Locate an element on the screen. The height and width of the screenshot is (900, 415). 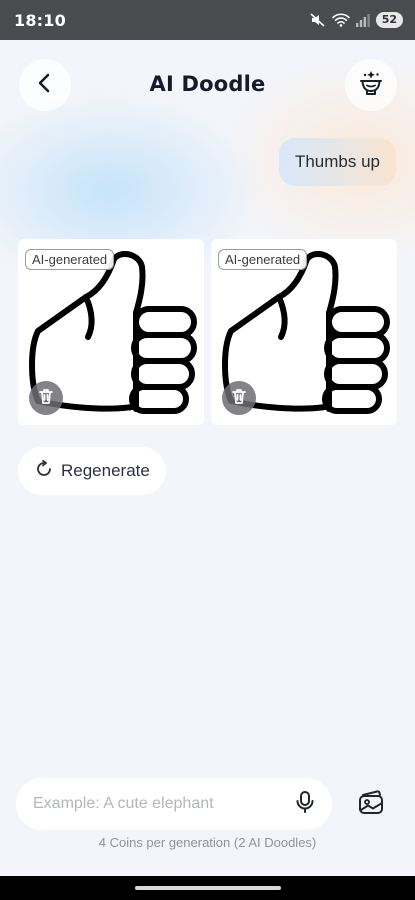
system-nav-bar is located at coordinates (207, 888).